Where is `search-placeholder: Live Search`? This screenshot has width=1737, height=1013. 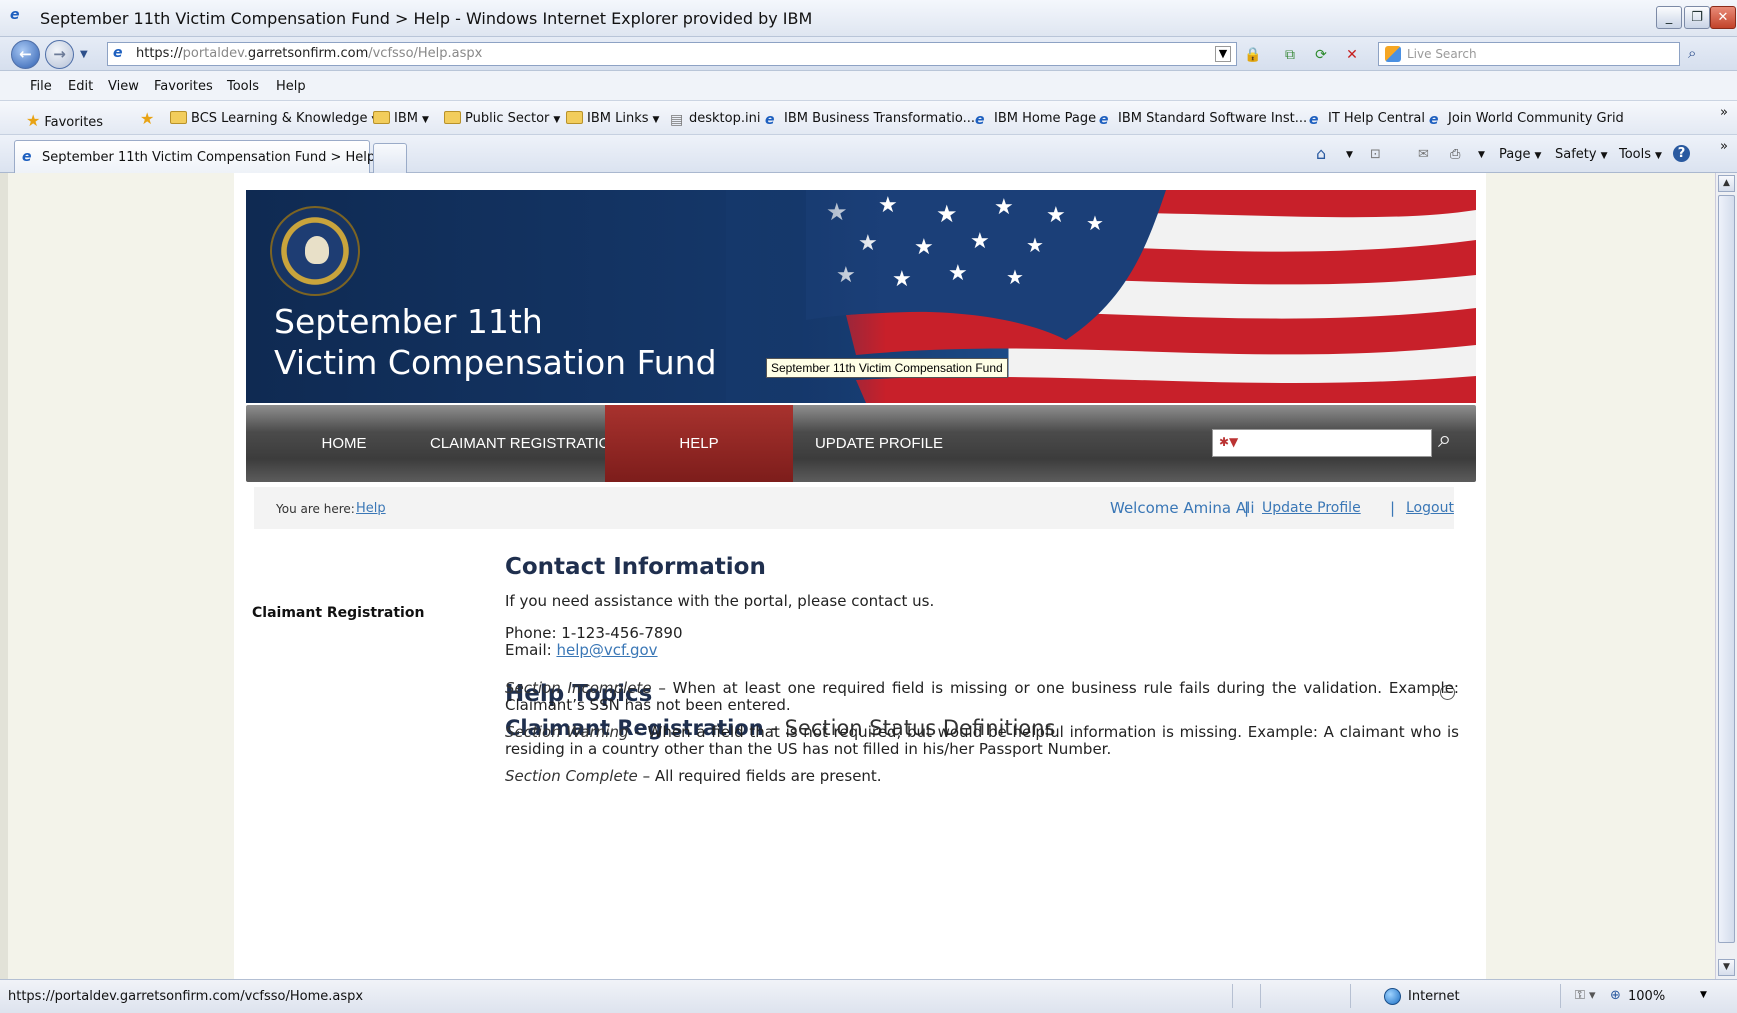 search-placeholder: Live Search is located at coordinates (1442, 54).